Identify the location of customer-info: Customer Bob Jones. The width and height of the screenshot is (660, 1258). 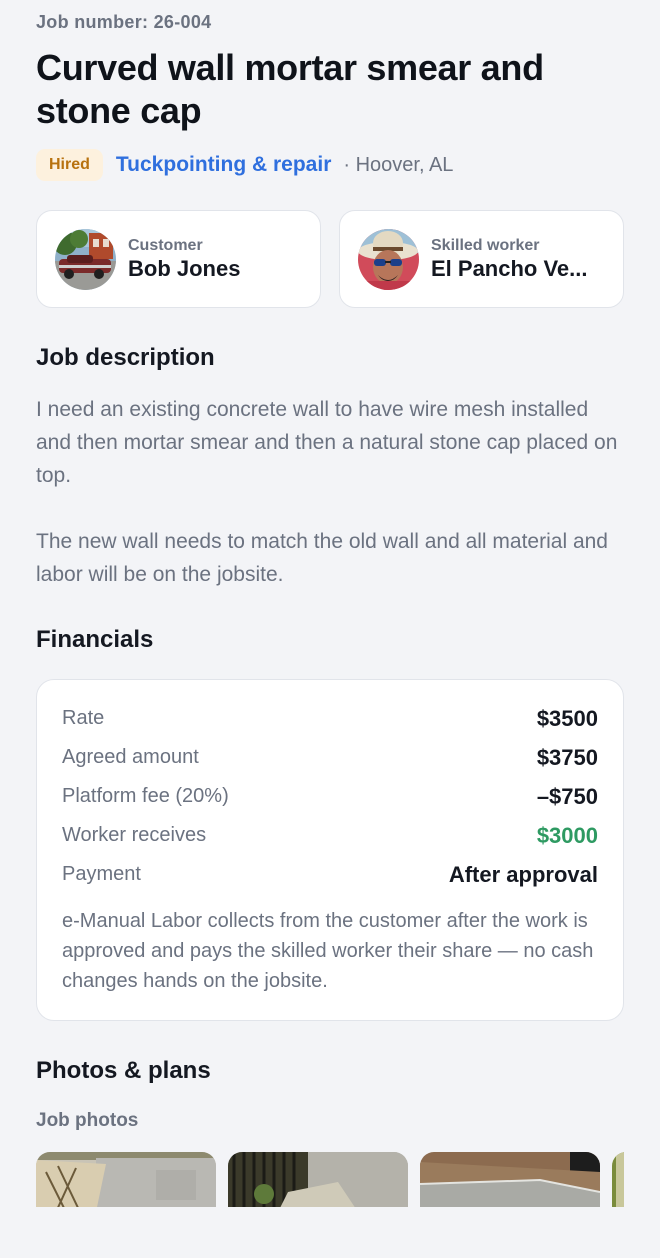
(184, 259).